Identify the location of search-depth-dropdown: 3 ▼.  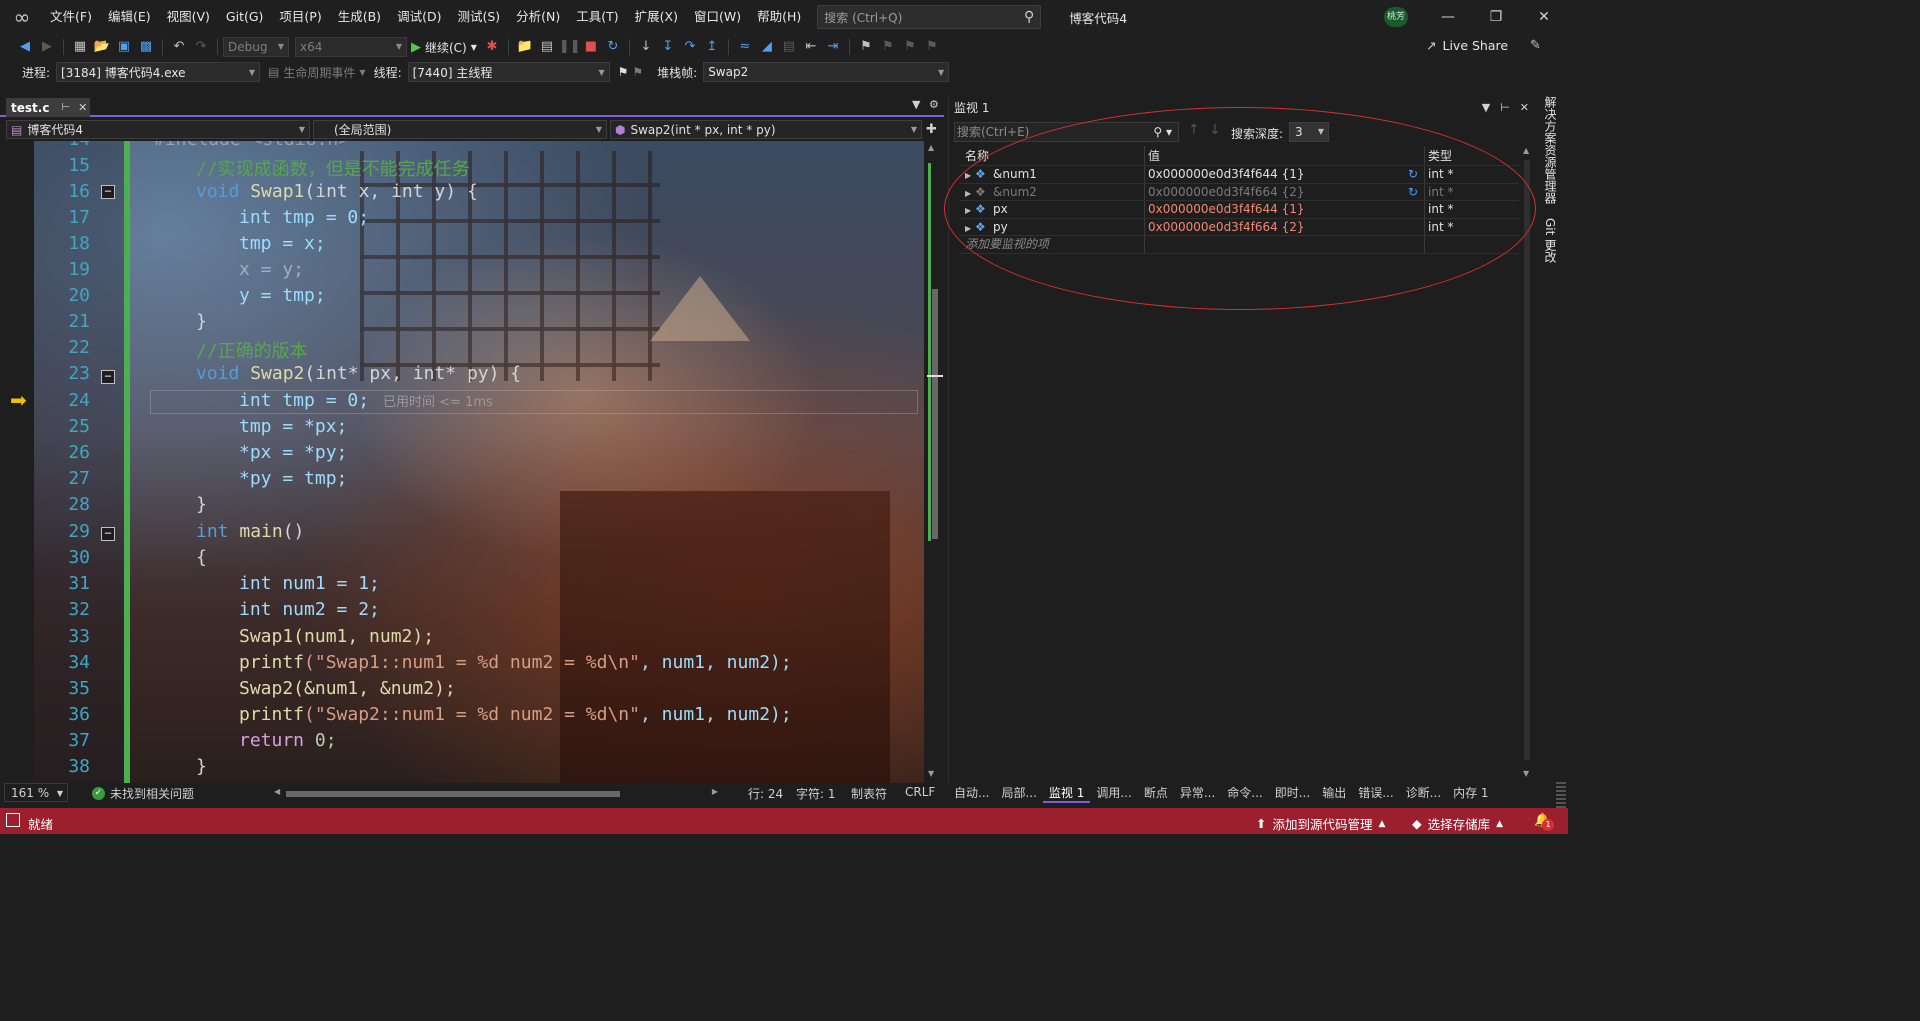
(1309, 132).